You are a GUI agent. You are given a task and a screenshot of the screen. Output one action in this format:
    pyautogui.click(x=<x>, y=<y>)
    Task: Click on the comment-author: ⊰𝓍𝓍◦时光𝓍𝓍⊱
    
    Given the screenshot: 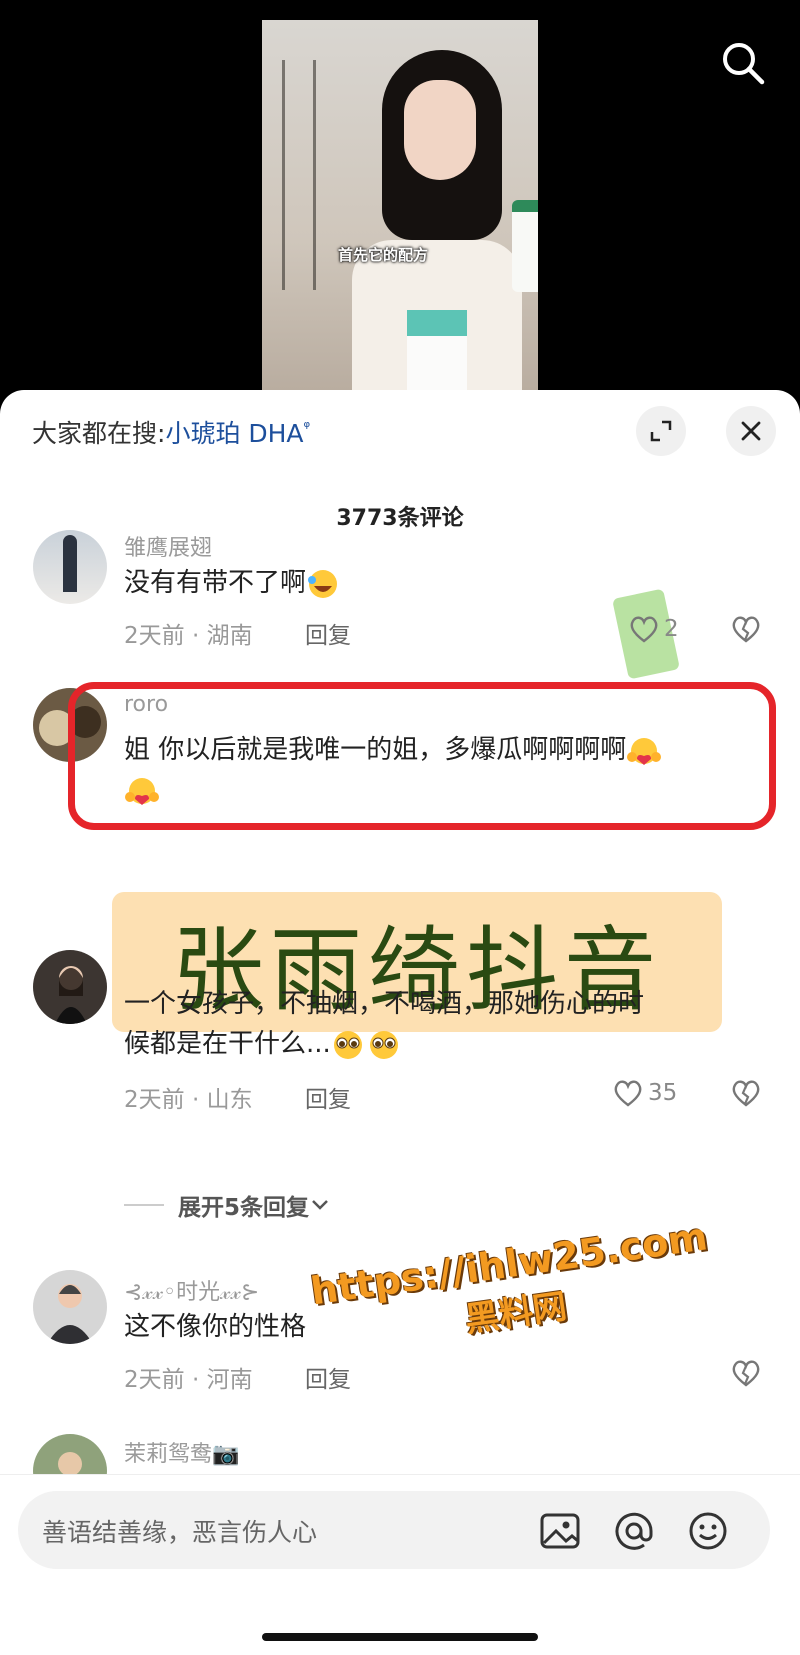 What is the action you would take?
    pyautogui.click(x=191, y=1290)
    